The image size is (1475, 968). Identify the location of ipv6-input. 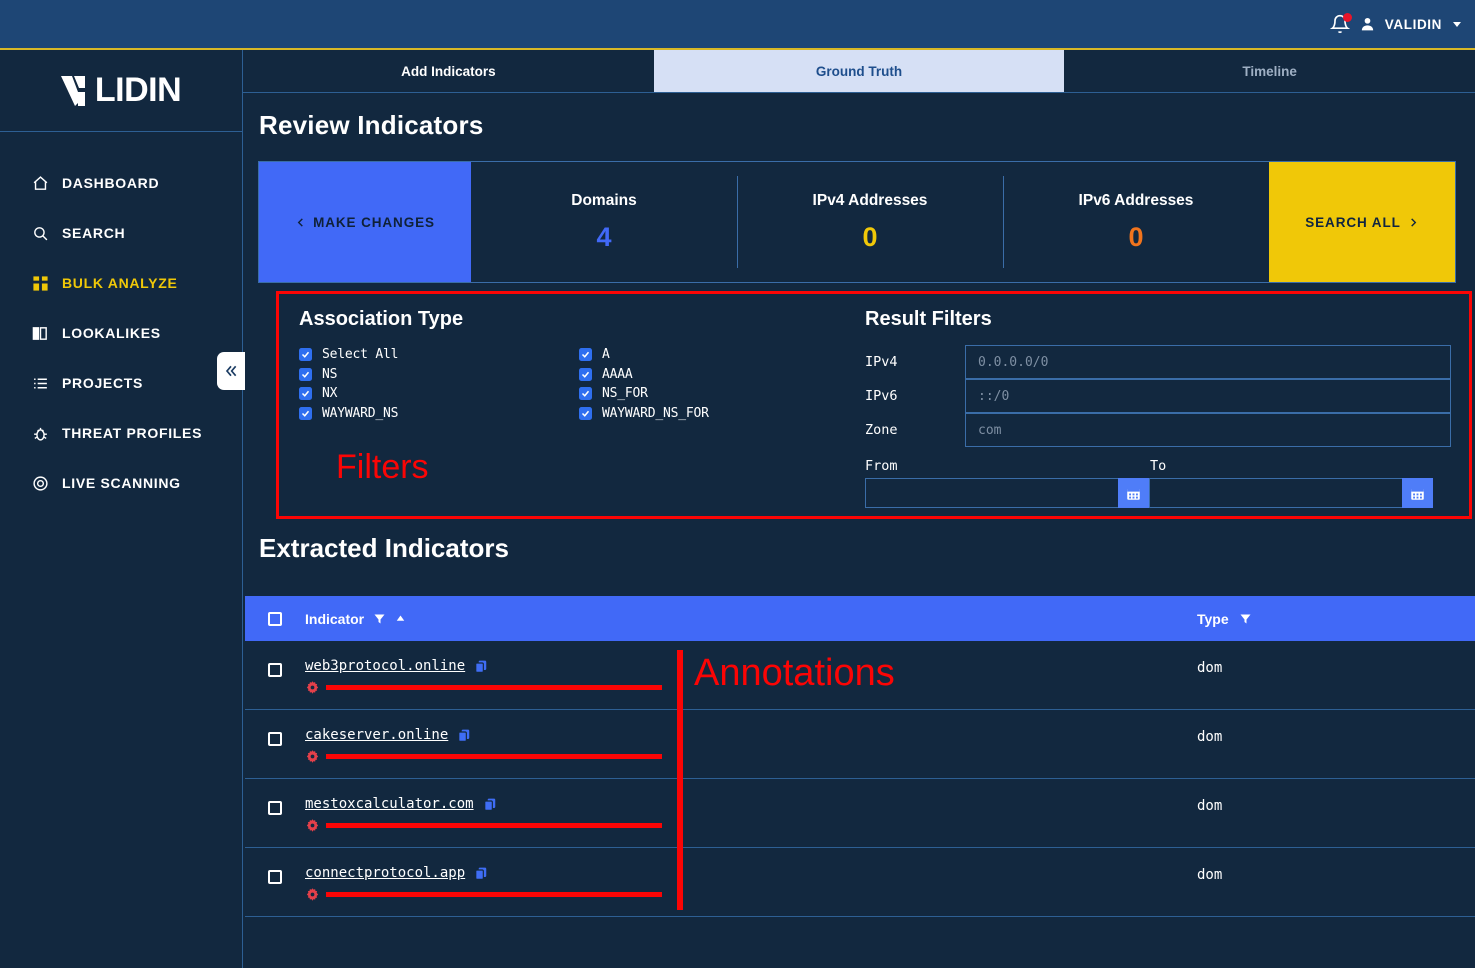
(1208, 396).